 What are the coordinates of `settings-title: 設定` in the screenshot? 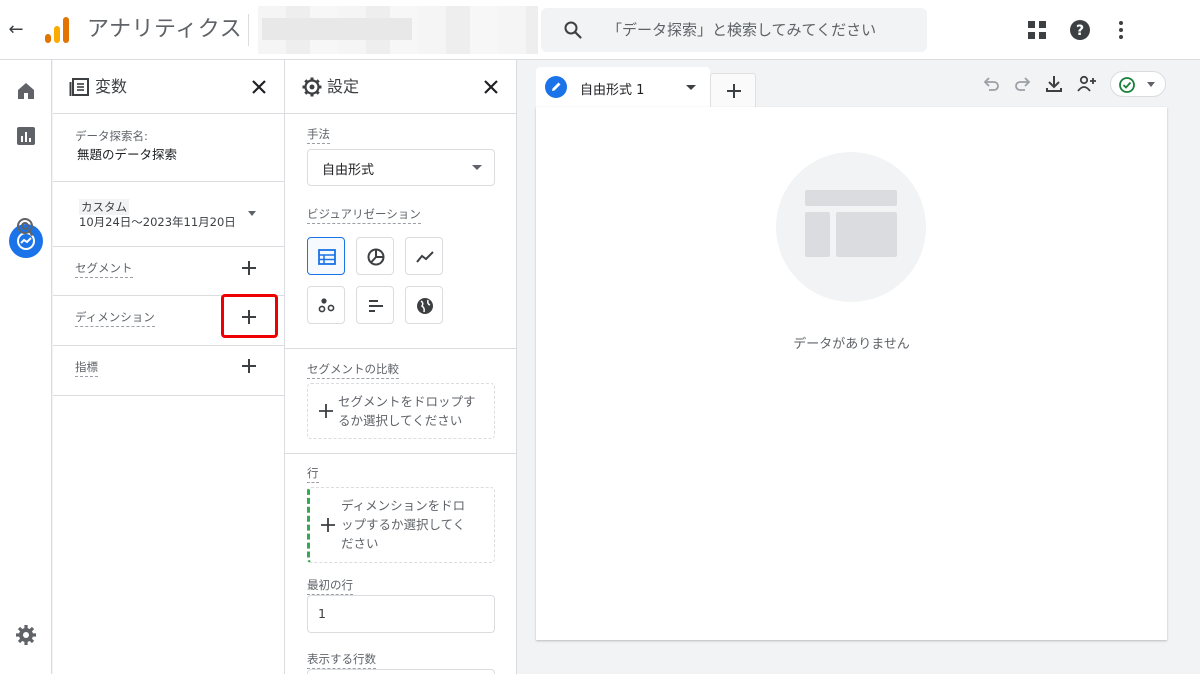 It's located at (343, 86).